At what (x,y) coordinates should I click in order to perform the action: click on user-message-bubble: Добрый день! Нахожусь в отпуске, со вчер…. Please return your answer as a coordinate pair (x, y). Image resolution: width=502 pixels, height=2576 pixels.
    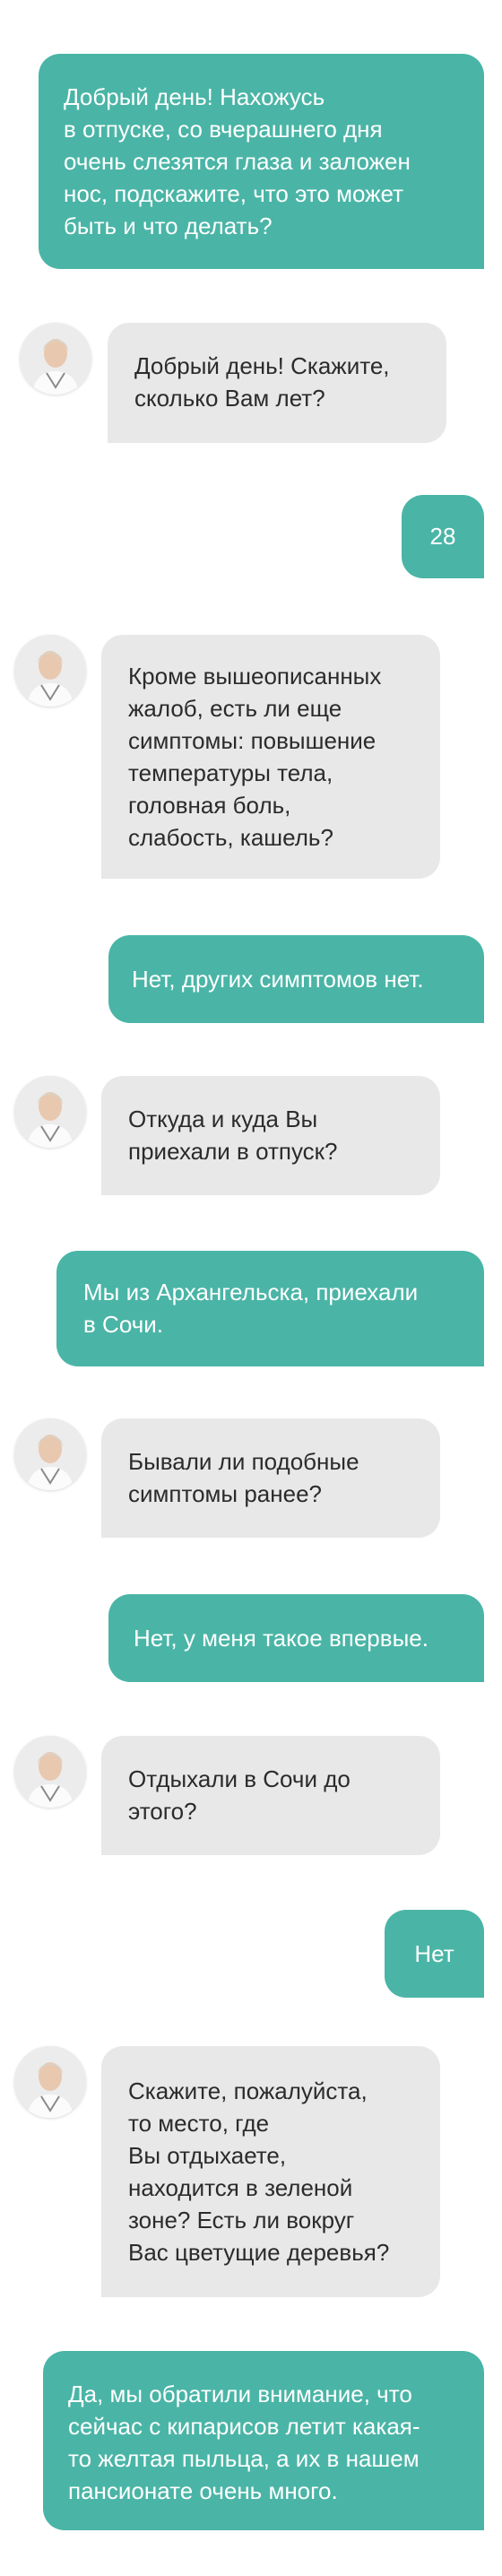
    Looking at the image, I should click on (261, 161).